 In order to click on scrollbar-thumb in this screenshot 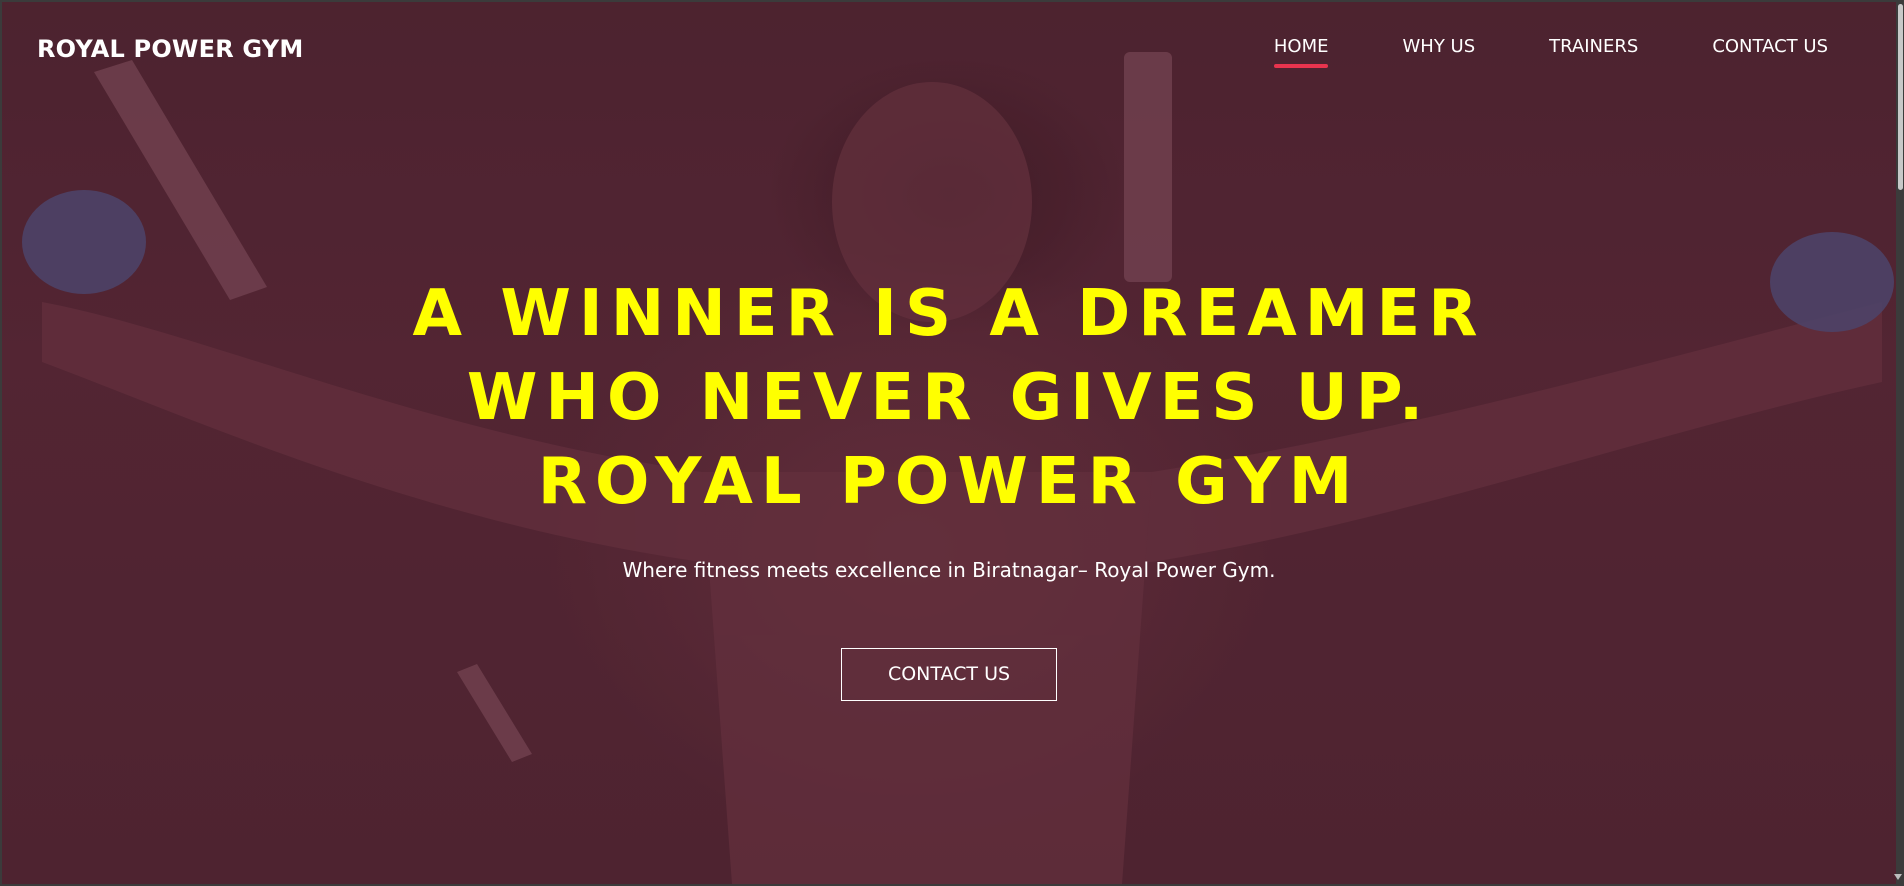, I will do `click(1900, 97)`.